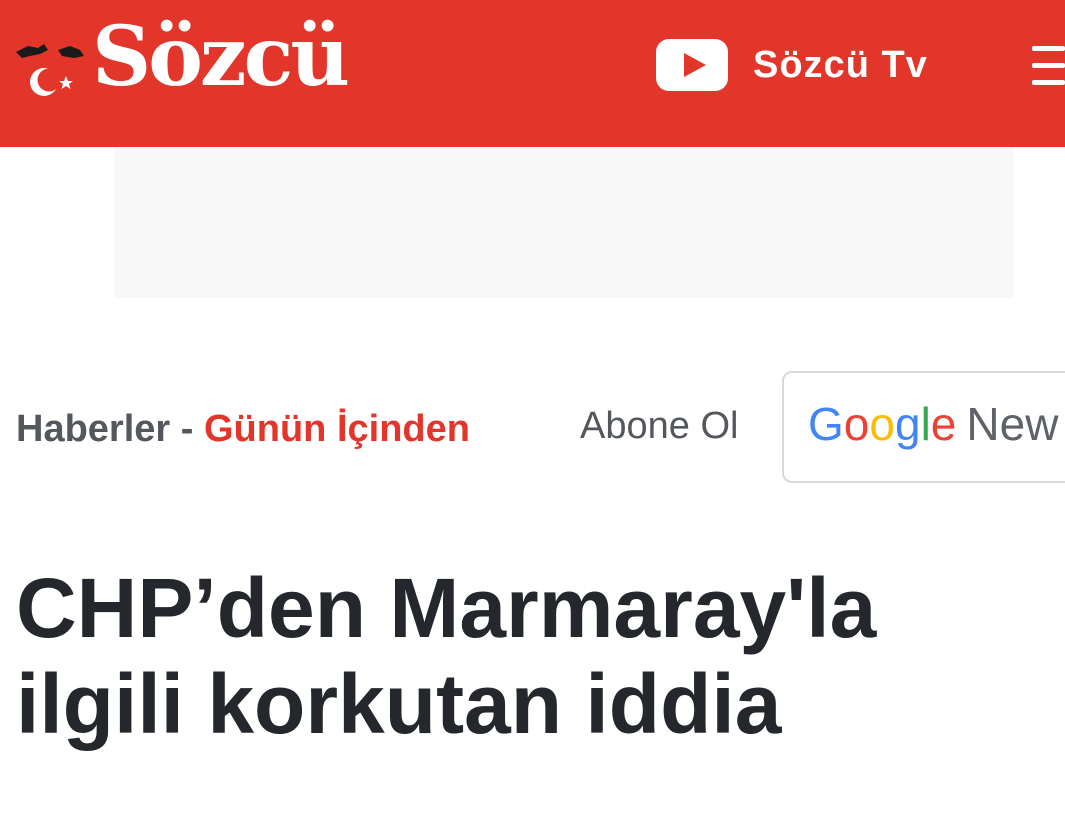 This screenshot has height=815, width=1065. What do you see at coordinates (826, 424) in the screenshot?
I see `google-letter-g: G` at bounding box center [826, 424].